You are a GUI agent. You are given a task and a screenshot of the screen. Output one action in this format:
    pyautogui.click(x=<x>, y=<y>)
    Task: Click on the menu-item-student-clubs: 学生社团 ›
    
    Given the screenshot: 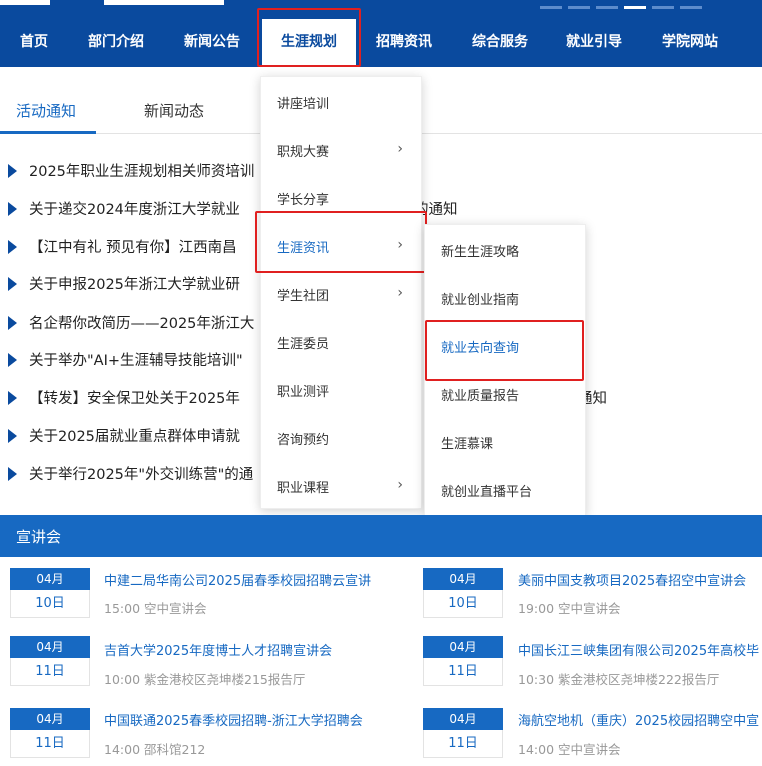 What is the action you would take?
    pyautogui.click(x=341, y=294)
    